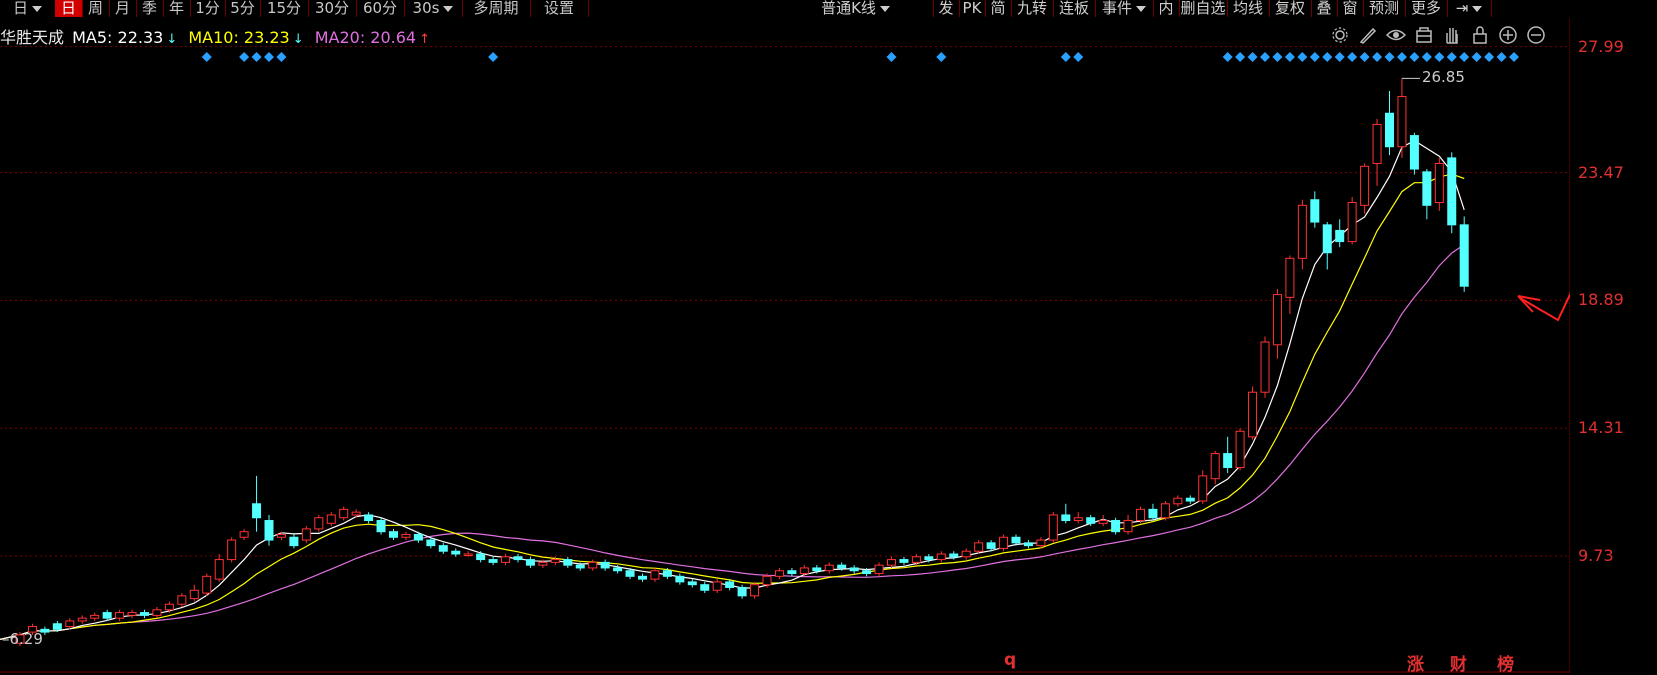 This screenshot has height=675, width=1657. I want to click on toolbar-right-item: 均线, so click(1248, 8).